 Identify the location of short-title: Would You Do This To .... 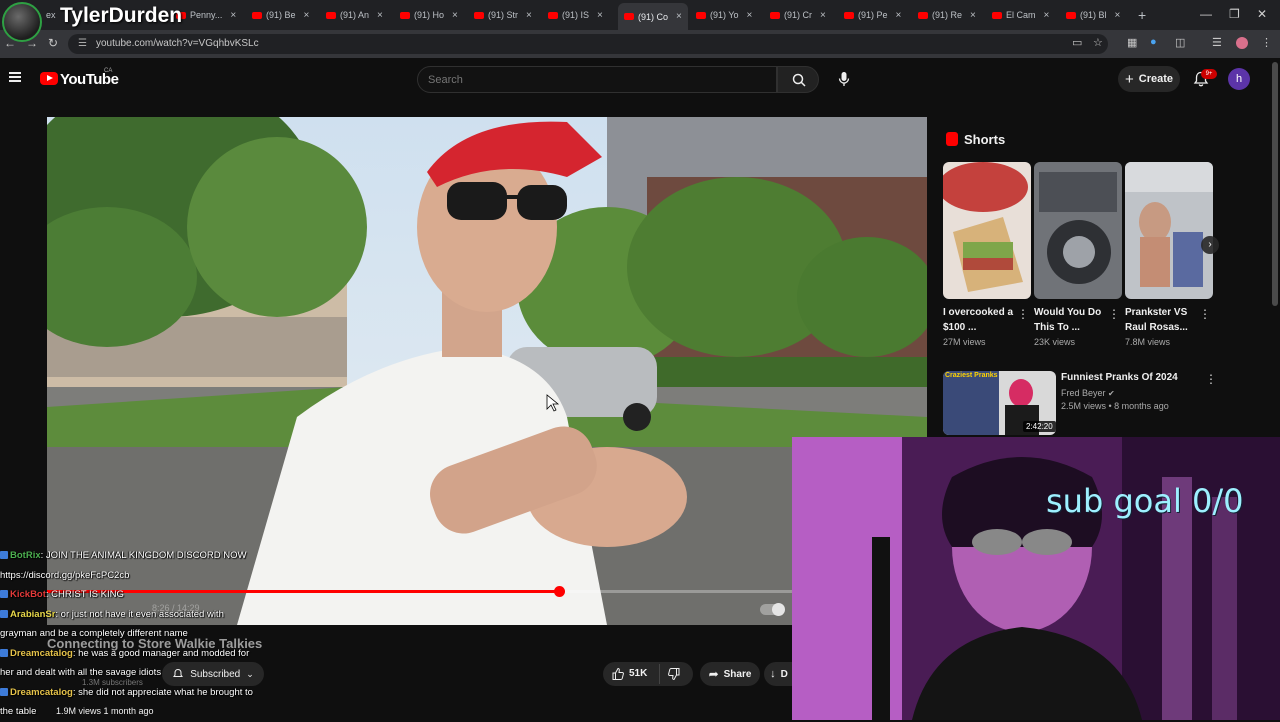
(1072, 320).